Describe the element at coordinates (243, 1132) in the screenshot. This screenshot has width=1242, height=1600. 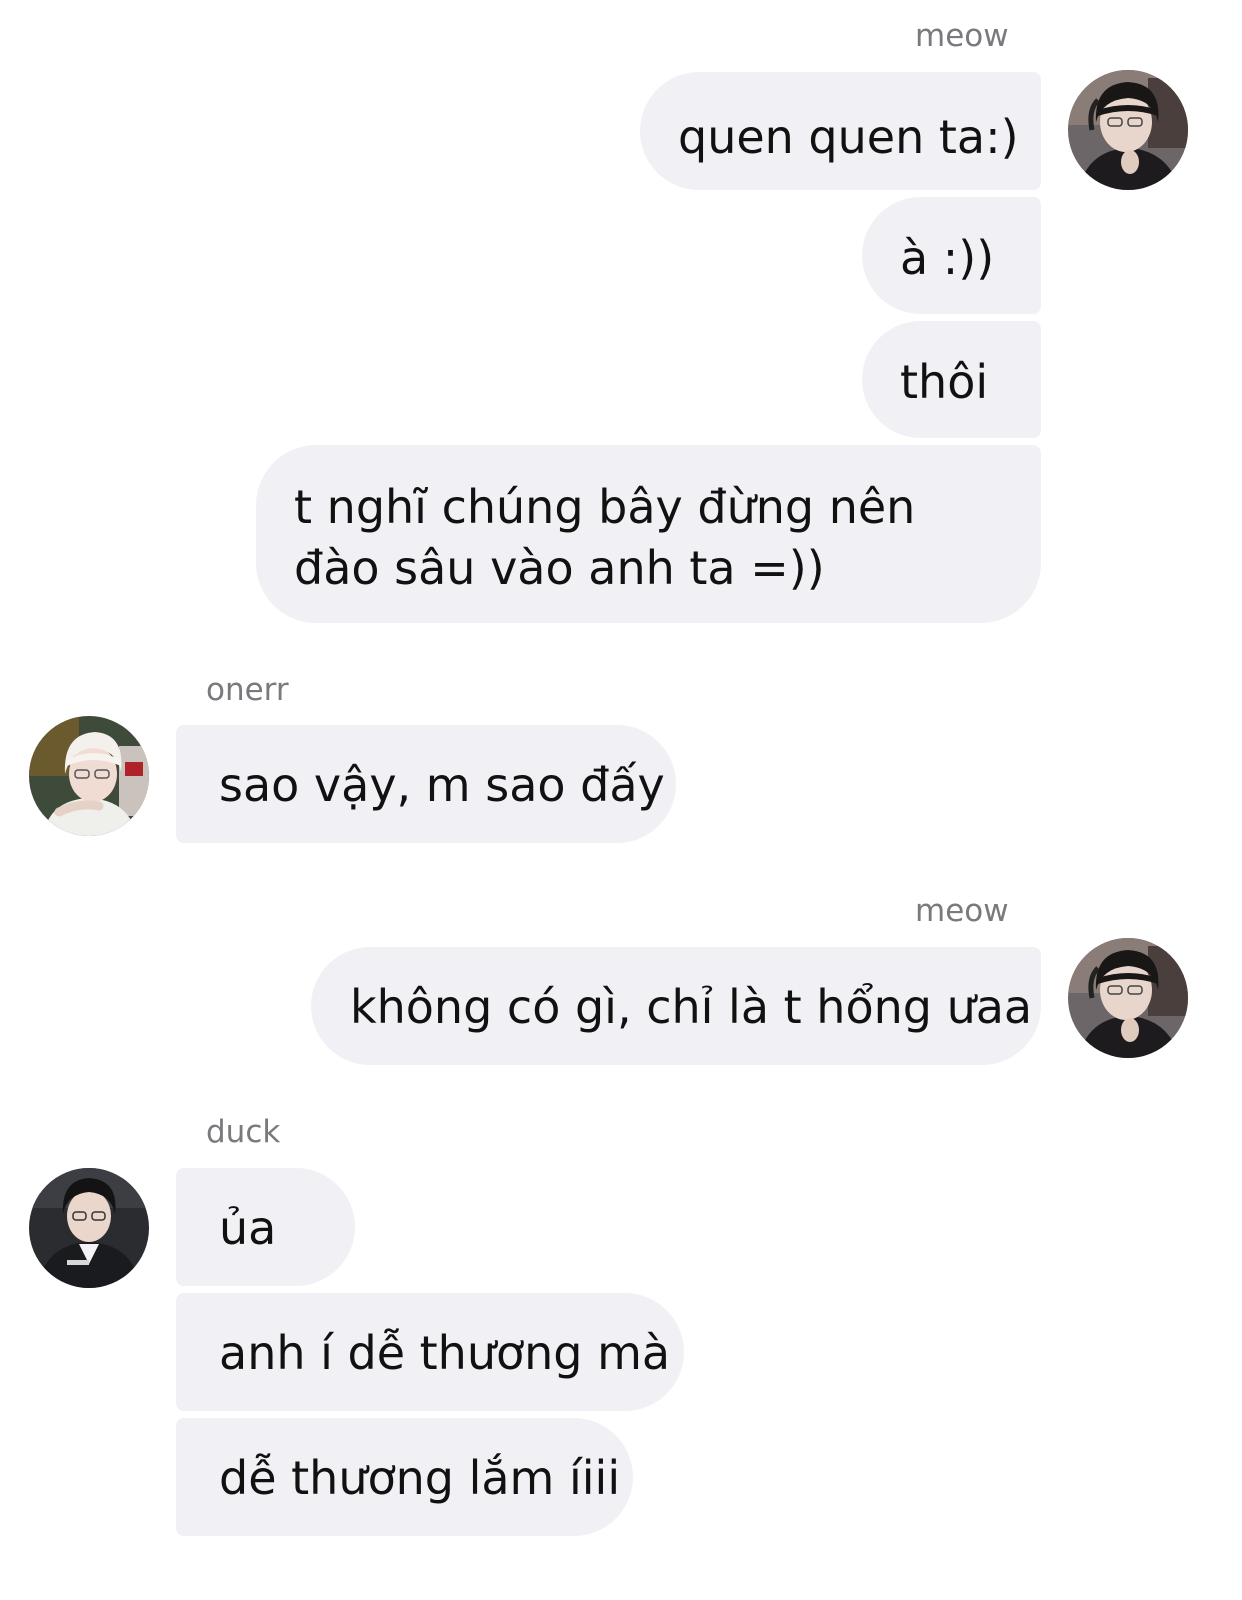
I see `sender-name: duck` at that location.